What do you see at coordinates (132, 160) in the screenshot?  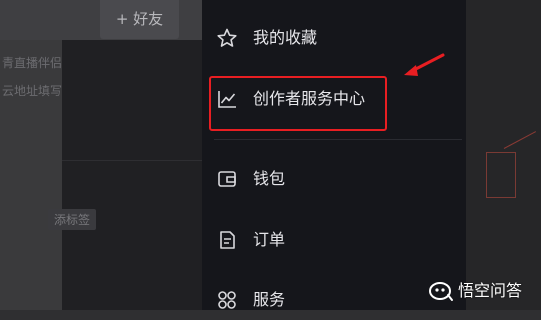 I see `background-divider` at bounding box center [132, 160].